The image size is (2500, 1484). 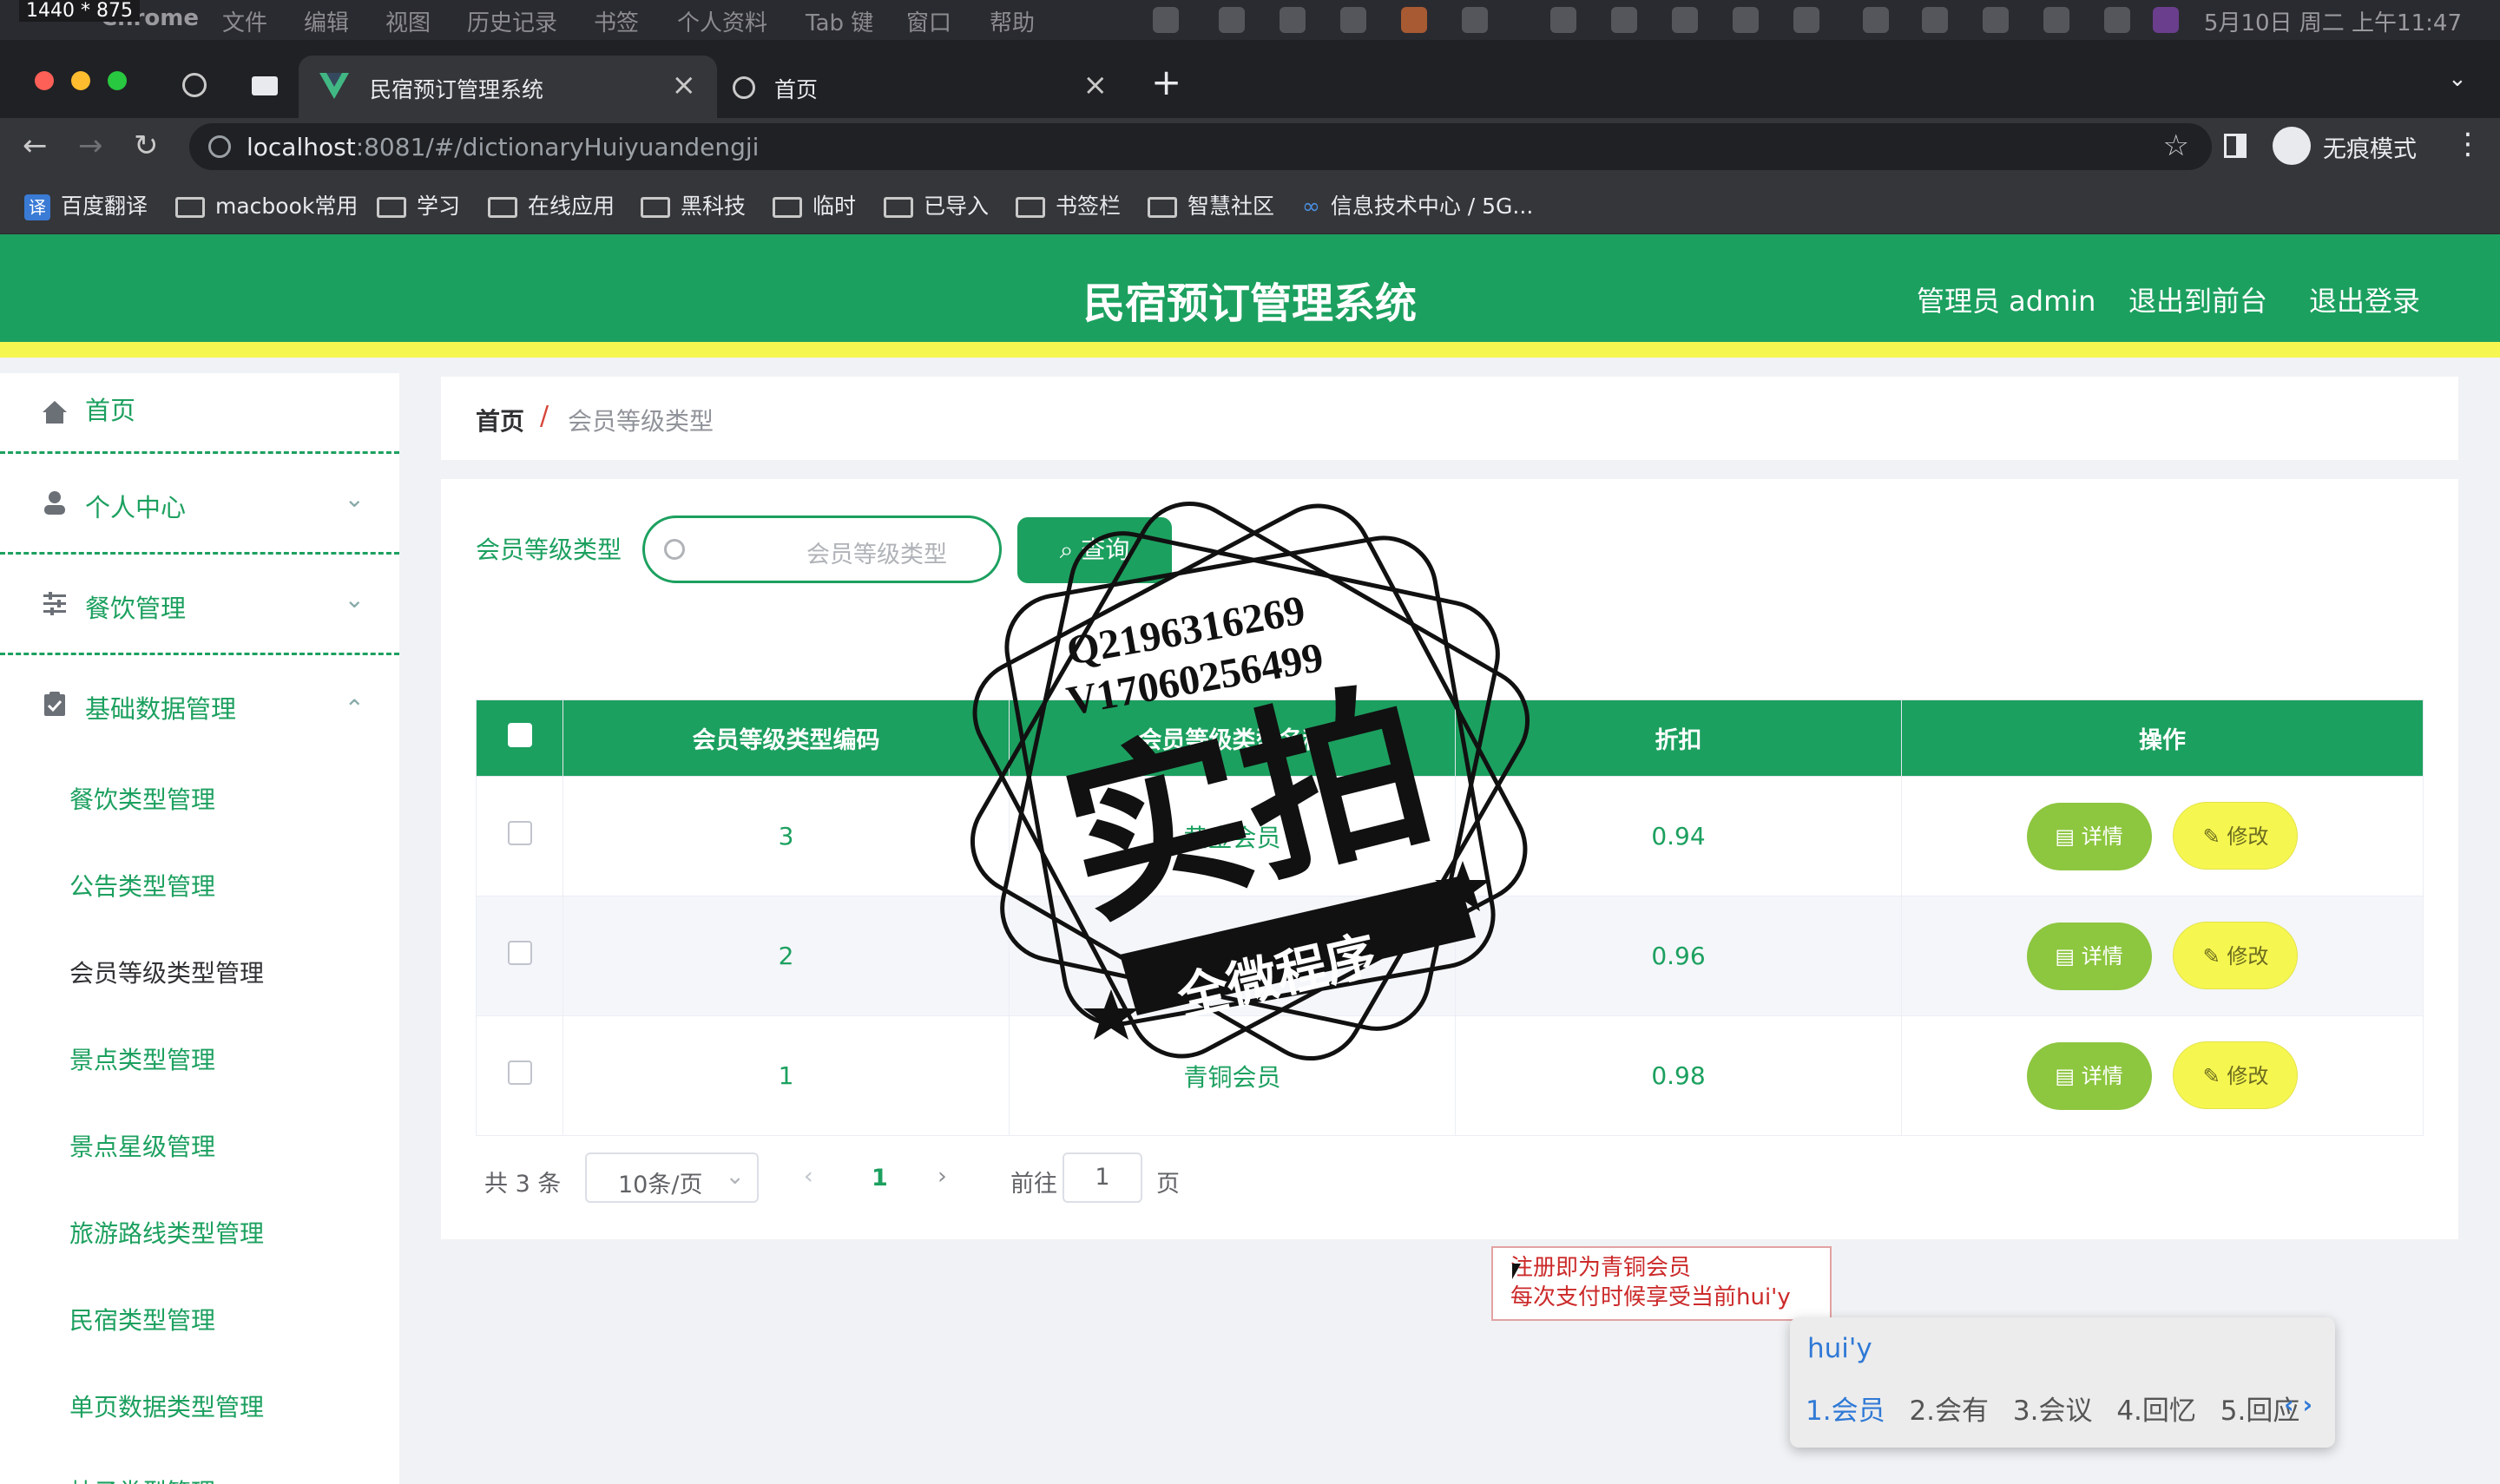 What do you see at coordinates (166, 1406) in the screenshot?
I see `sidebar-subitem-page-type: 单页数据类型管理` at bounding box center [166, 1406].